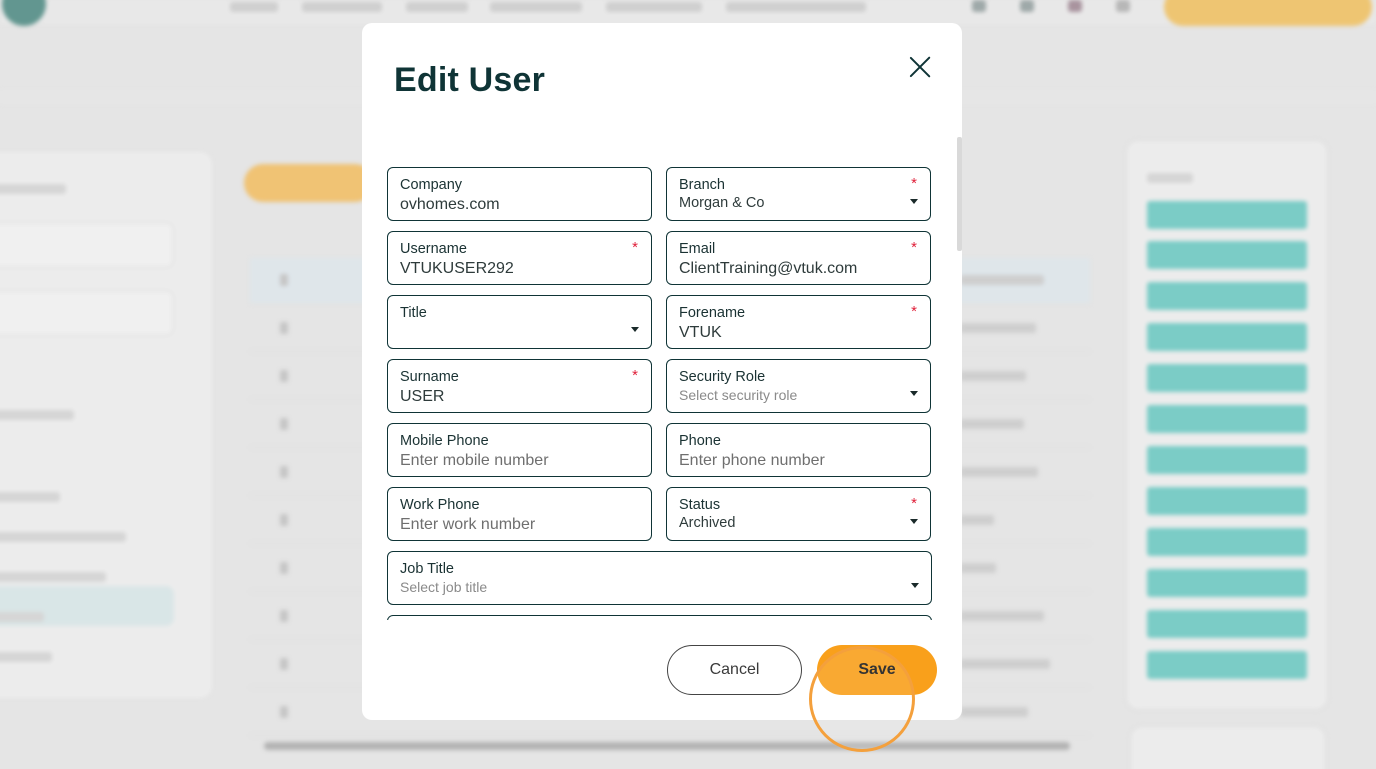 Image resolution: width=1376 pixels, height=769 pixels. Describe the element at coordinates (468, 524) in the screenshot. I see `work-phone-placeholder: Enter work number` at that location.